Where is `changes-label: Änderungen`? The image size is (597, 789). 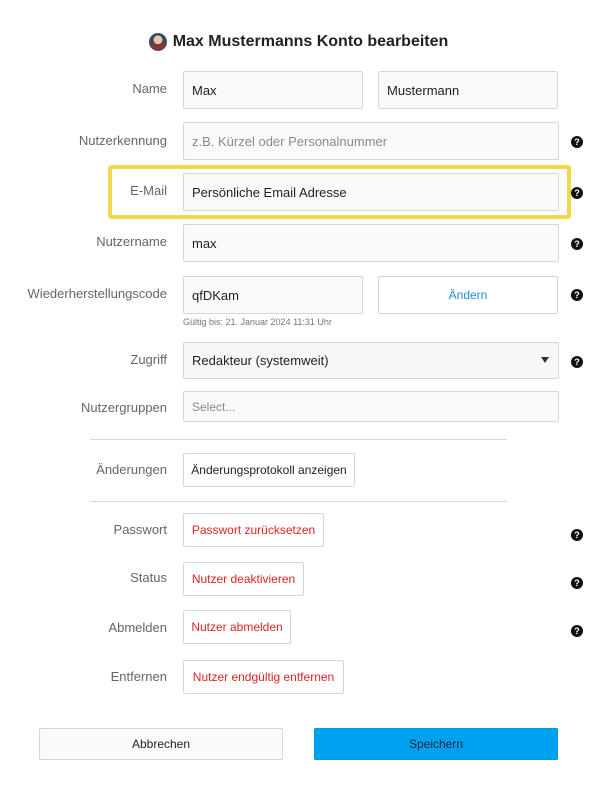 changes-label: Änderungen is located at coordinates (131, 469).